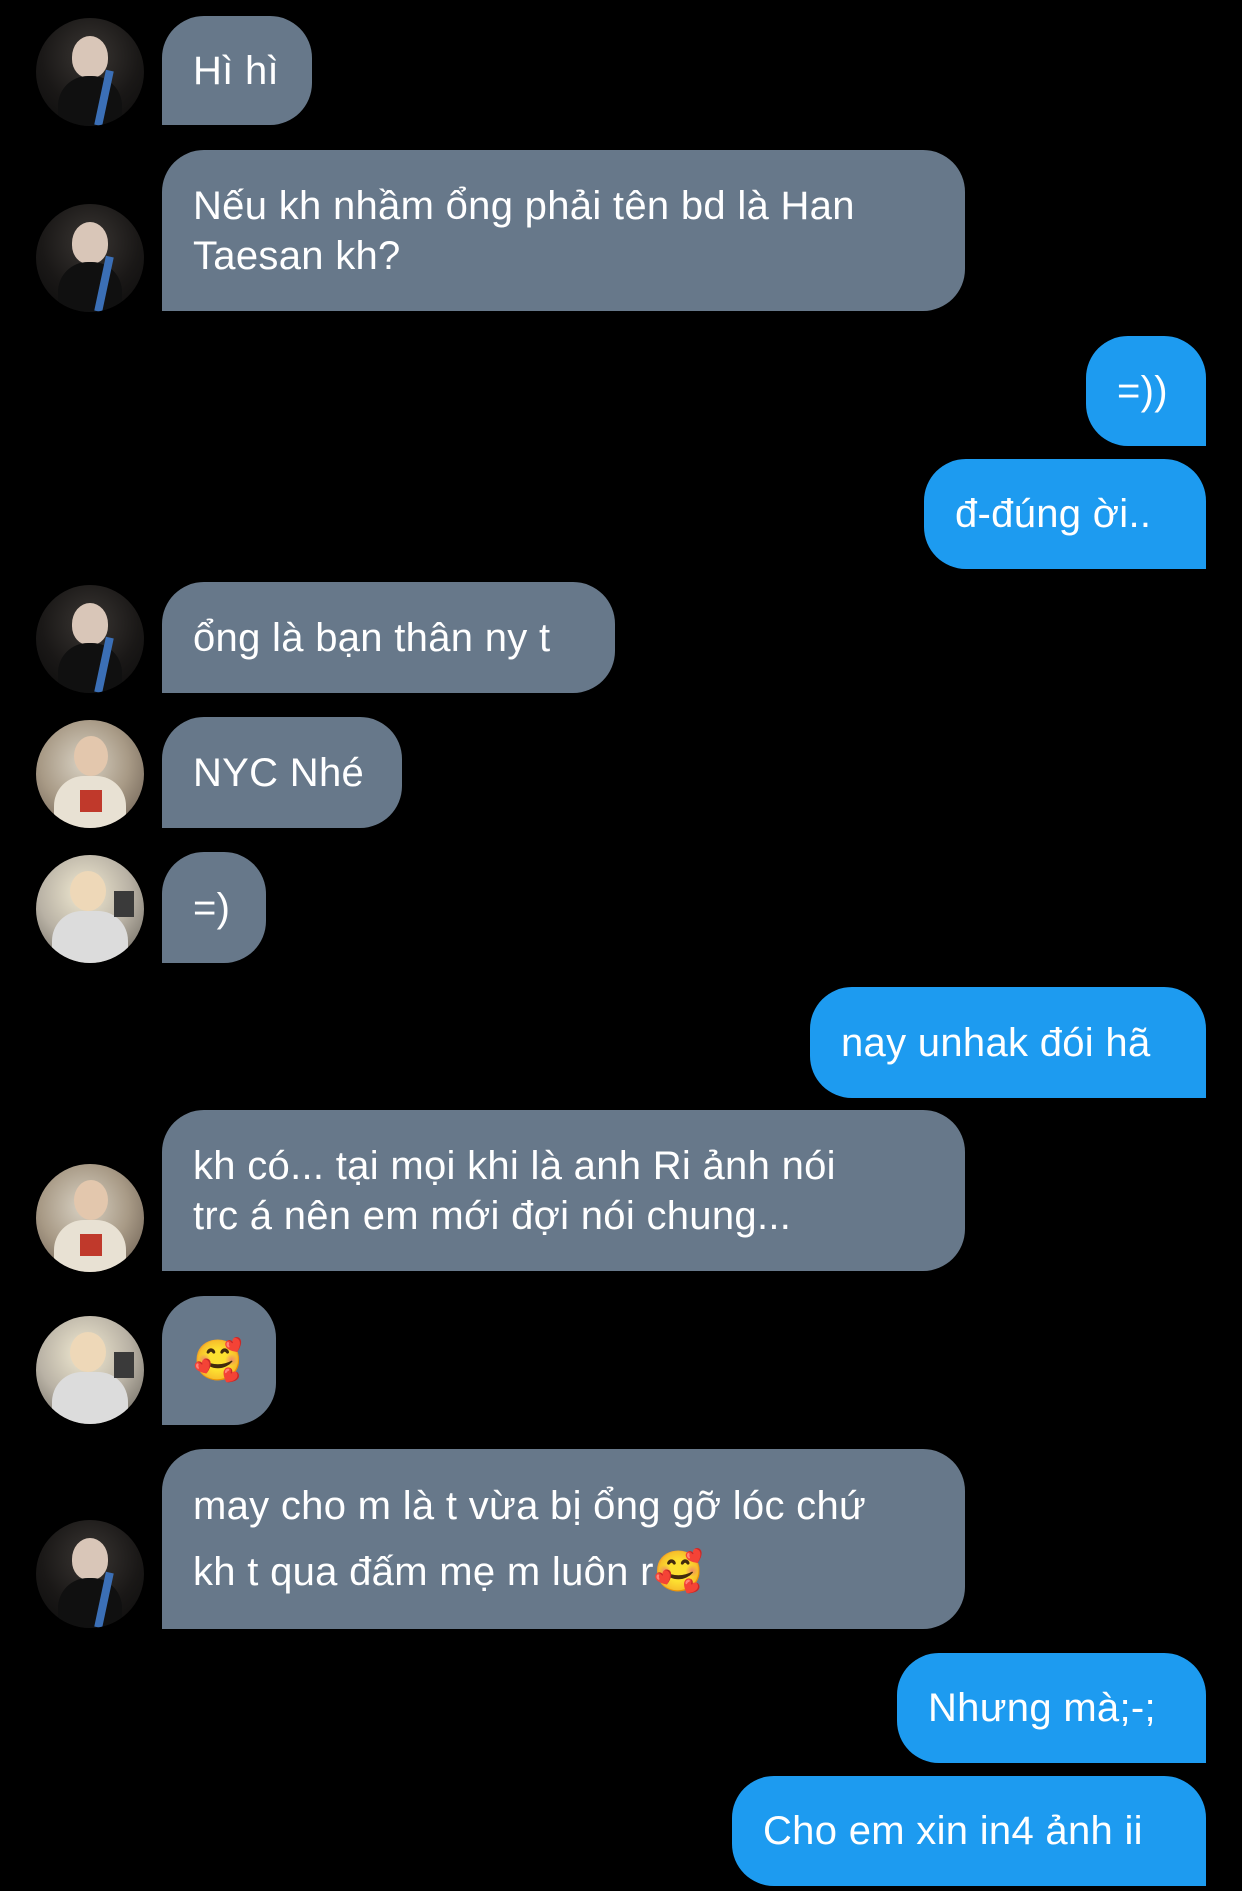 The width and height of the screenshot is (1242, 1891). I want to click on message-bubble: ổng là bạn thân ny t, so click(388, 637).